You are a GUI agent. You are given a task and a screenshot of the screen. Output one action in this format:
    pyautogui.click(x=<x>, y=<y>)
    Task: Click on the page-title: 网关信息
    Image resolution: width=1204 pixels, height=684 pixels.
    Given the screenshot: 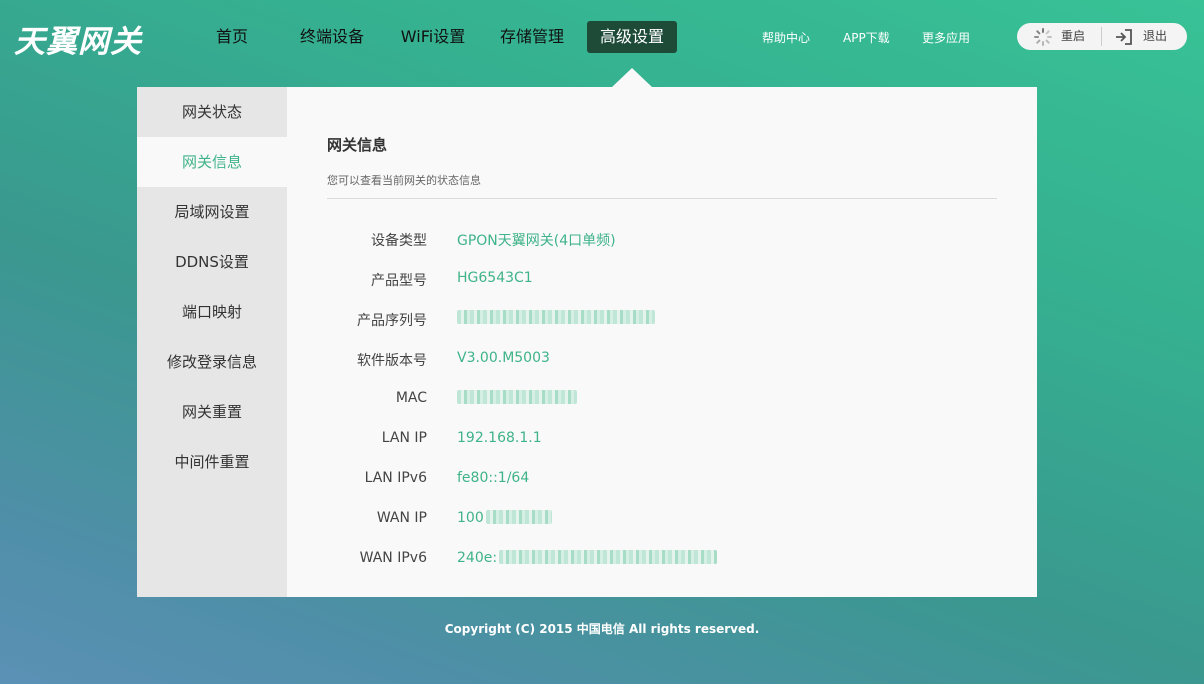 What is the action you would take?
    pyautogui.click(x=357, y=145)
    